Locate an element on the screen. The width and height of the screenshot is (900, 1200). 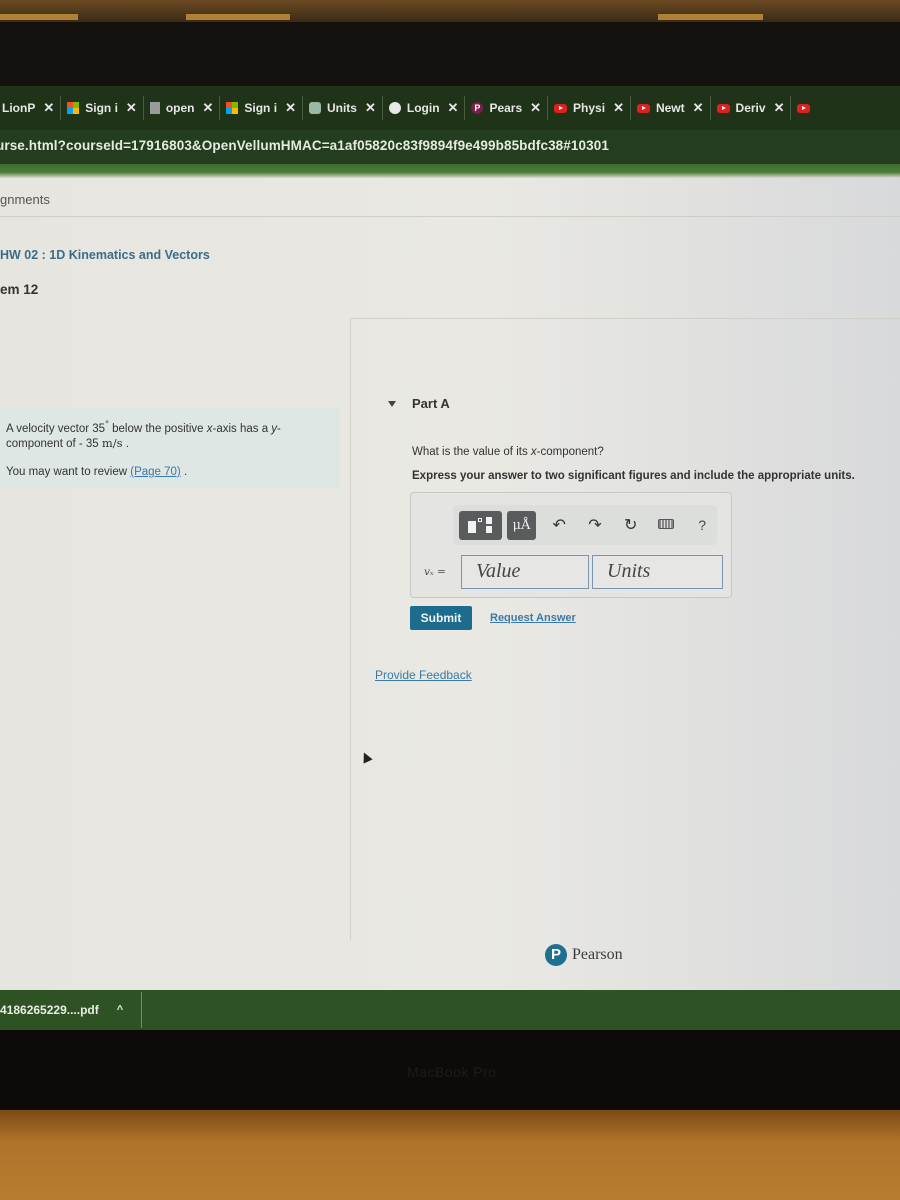
tab-sign-in: Sign i ✕ is located at coordinates (102, 108).